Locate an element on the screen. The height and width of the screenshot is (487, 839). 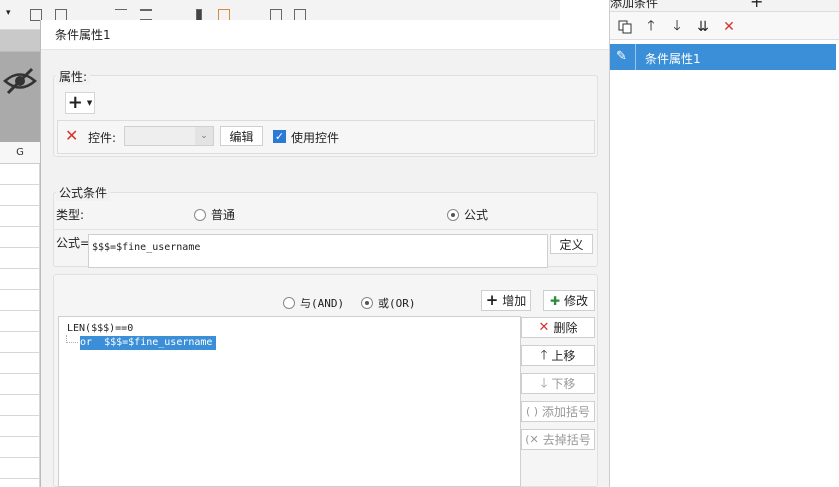
type-label: 类型: is located at coordinates (70, 215).